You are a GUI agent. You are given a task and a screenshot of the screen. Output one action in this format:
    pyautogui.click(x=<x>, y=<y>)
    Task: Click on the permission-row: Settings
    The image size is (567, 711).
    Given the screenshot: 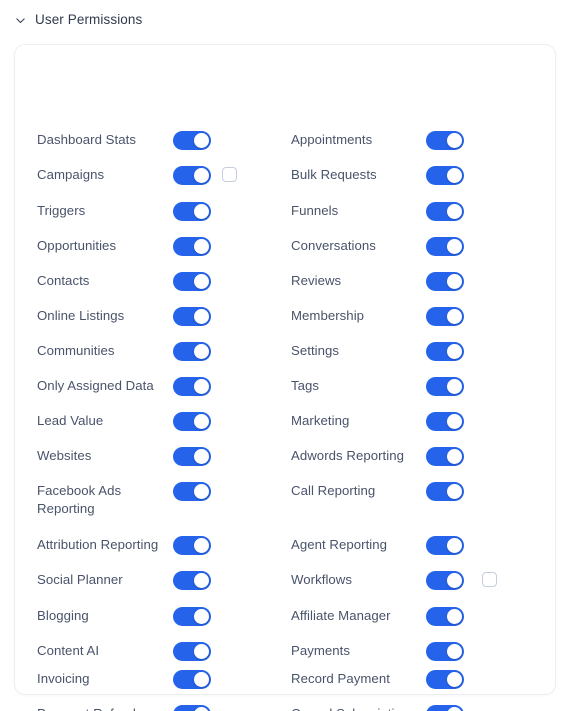 What is the action you would take?
    pyautogui.click(x=421, y=353)
    